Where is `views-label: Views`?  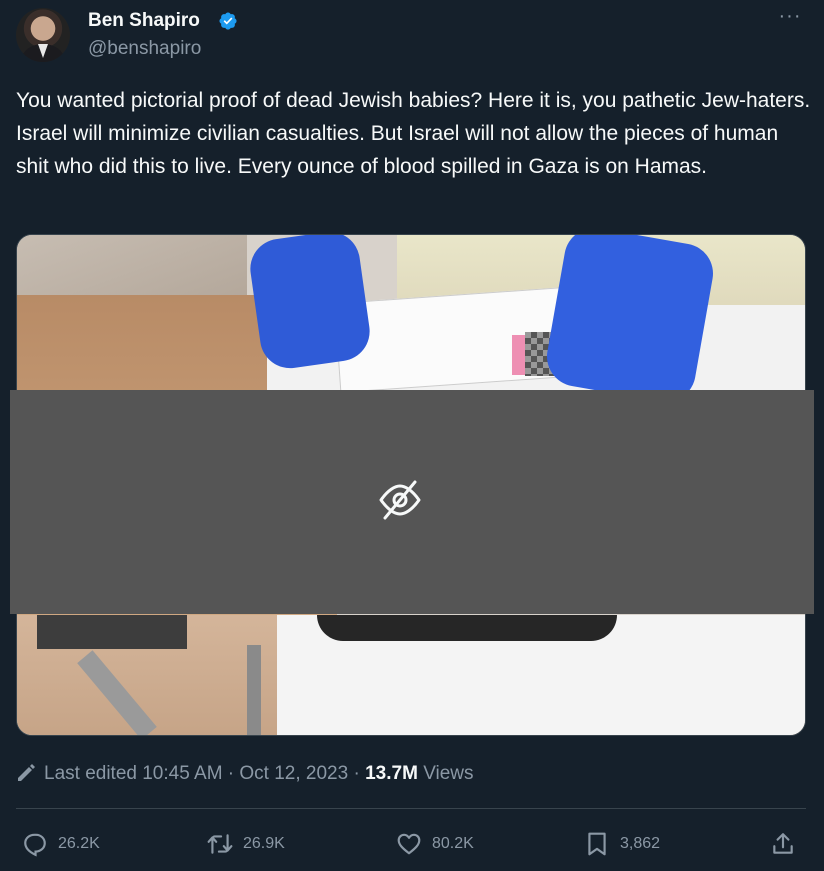 views-label: Views is located at coordinates (448, 773).